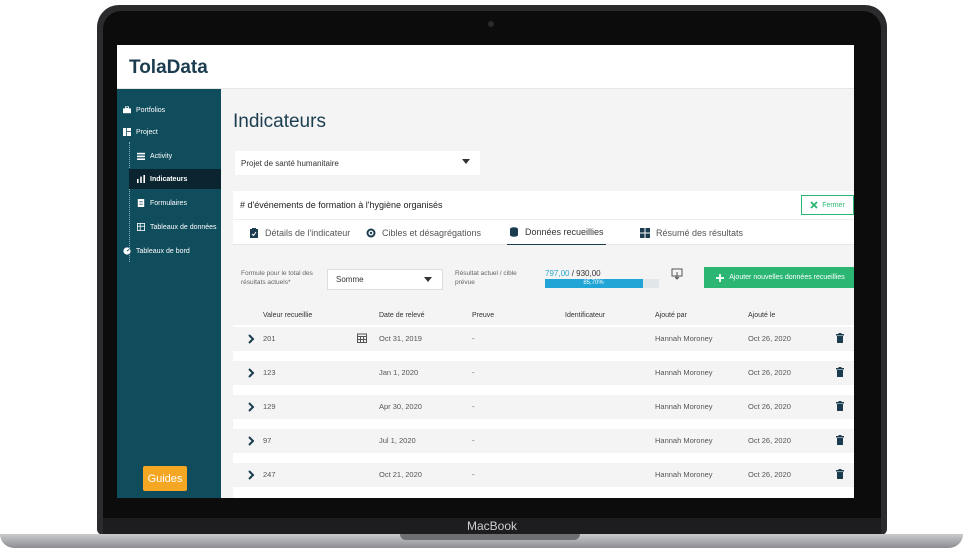 Image resolution: width=963 pixels, height=554 pixels. I want to click on tree-line, so click(129, 202).